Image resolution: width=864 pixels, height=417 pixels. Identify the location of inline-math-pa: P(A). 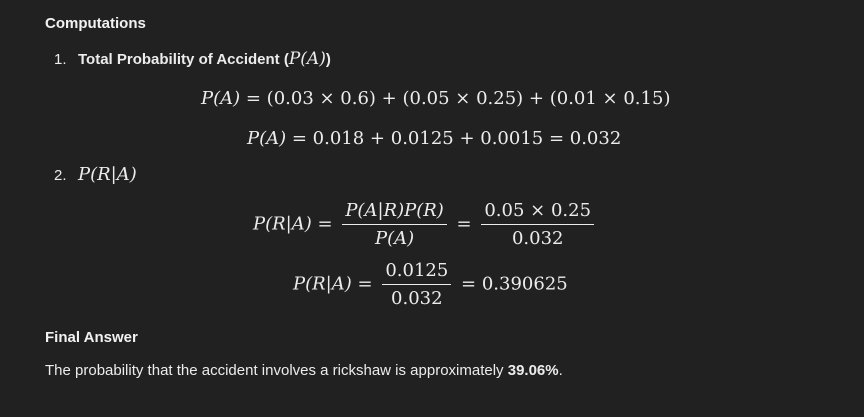
(307, 59).